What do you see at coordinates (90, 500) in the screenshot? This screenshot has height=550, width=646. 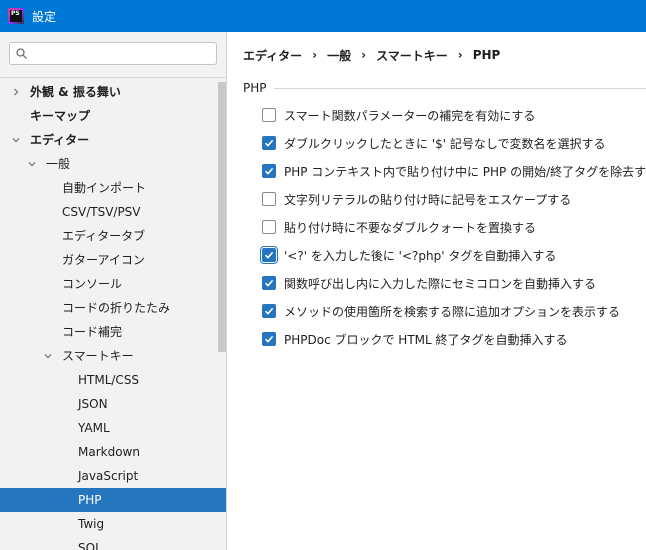 I see `tree-item-label: PHP` at bounding box center [90, 500].